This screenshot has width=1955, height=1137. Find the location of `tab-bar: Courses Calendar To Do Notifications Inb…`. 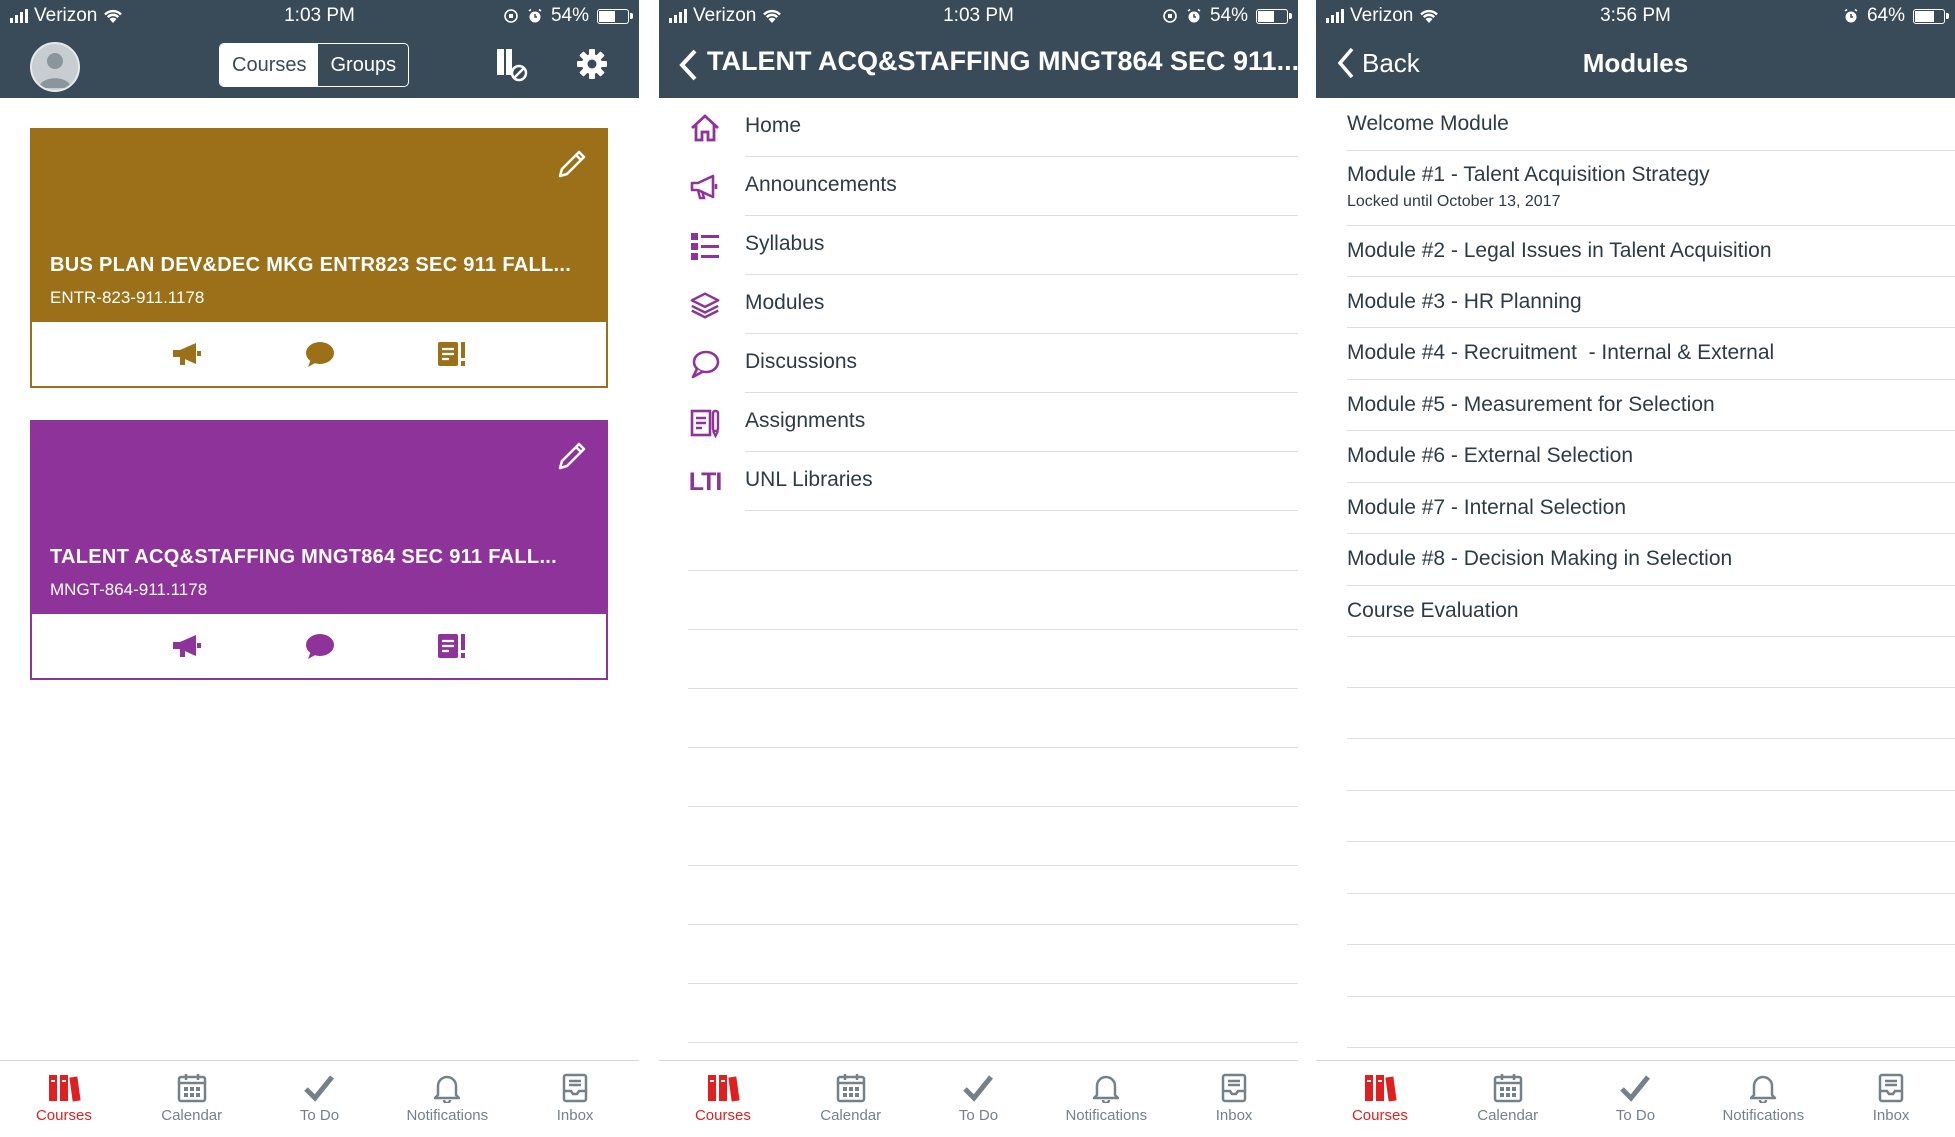

tab-bar: Courses Calendar To Do Notifications Inb… is located at coordinates (978, 1098).